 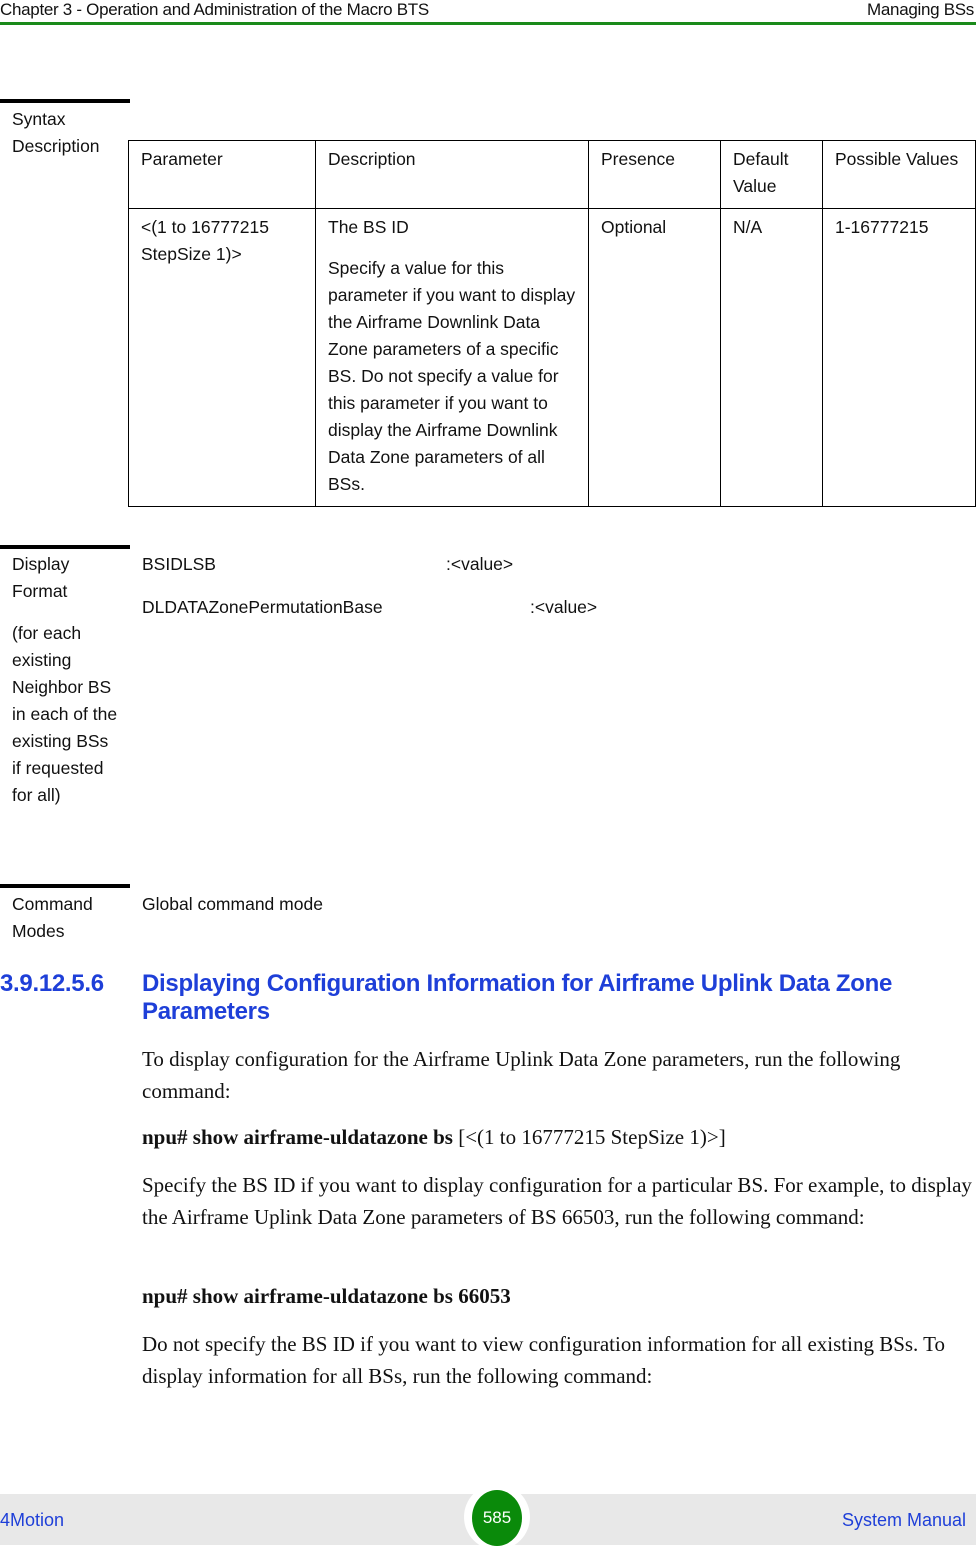 I want to click on cell-default-value: N/A, so click(x=771, y=357).